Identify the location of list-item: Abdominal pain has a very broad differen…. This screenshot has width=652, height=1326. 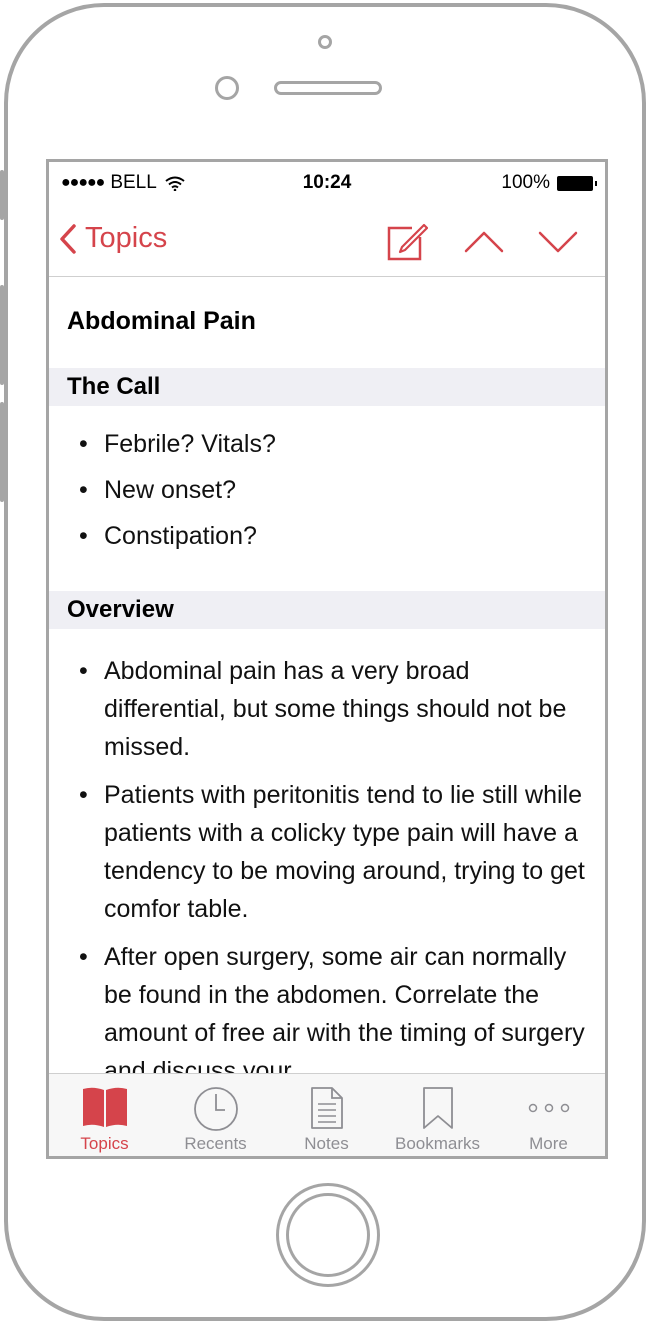
(332, 709).